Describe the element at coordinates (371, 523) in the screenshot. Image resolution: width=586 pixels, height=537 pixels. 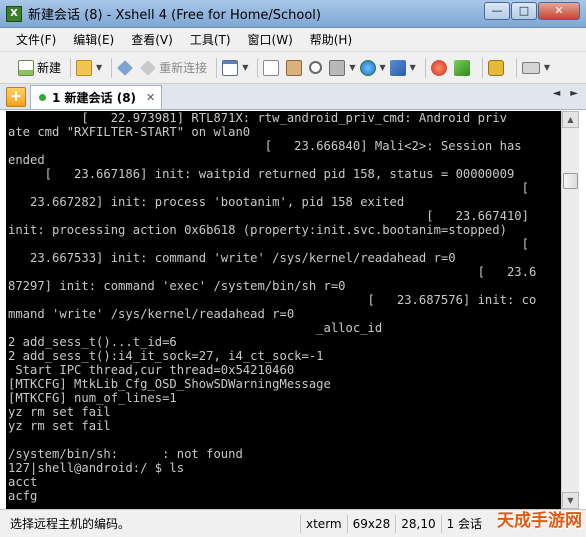
I see `terminal-size: 69x28` at that location.